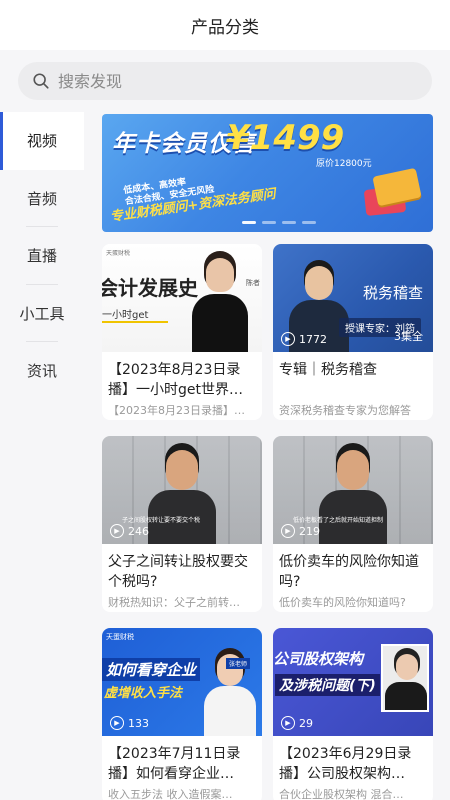 The height and width of the screenshot is (800, 450). I want to click on thumbnail-title: 公司股权架构, so click(318, 659).